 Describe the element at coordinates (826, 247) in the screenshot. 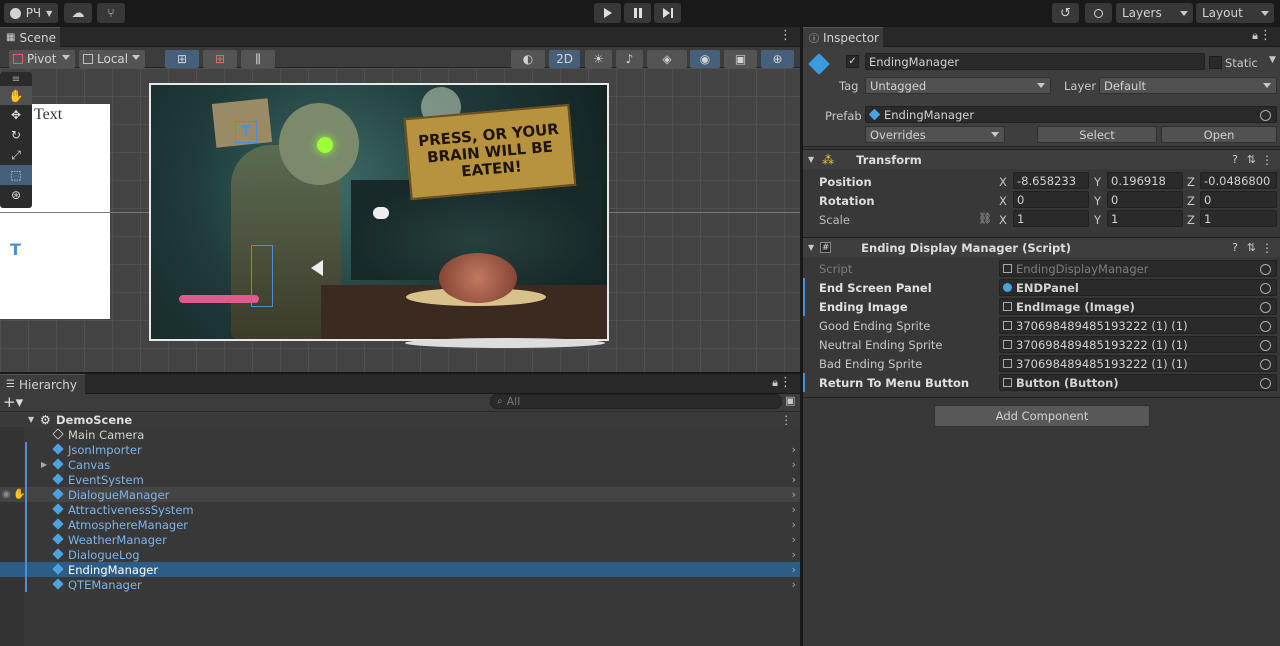

I see `enabled-checkbox: #` at that location.